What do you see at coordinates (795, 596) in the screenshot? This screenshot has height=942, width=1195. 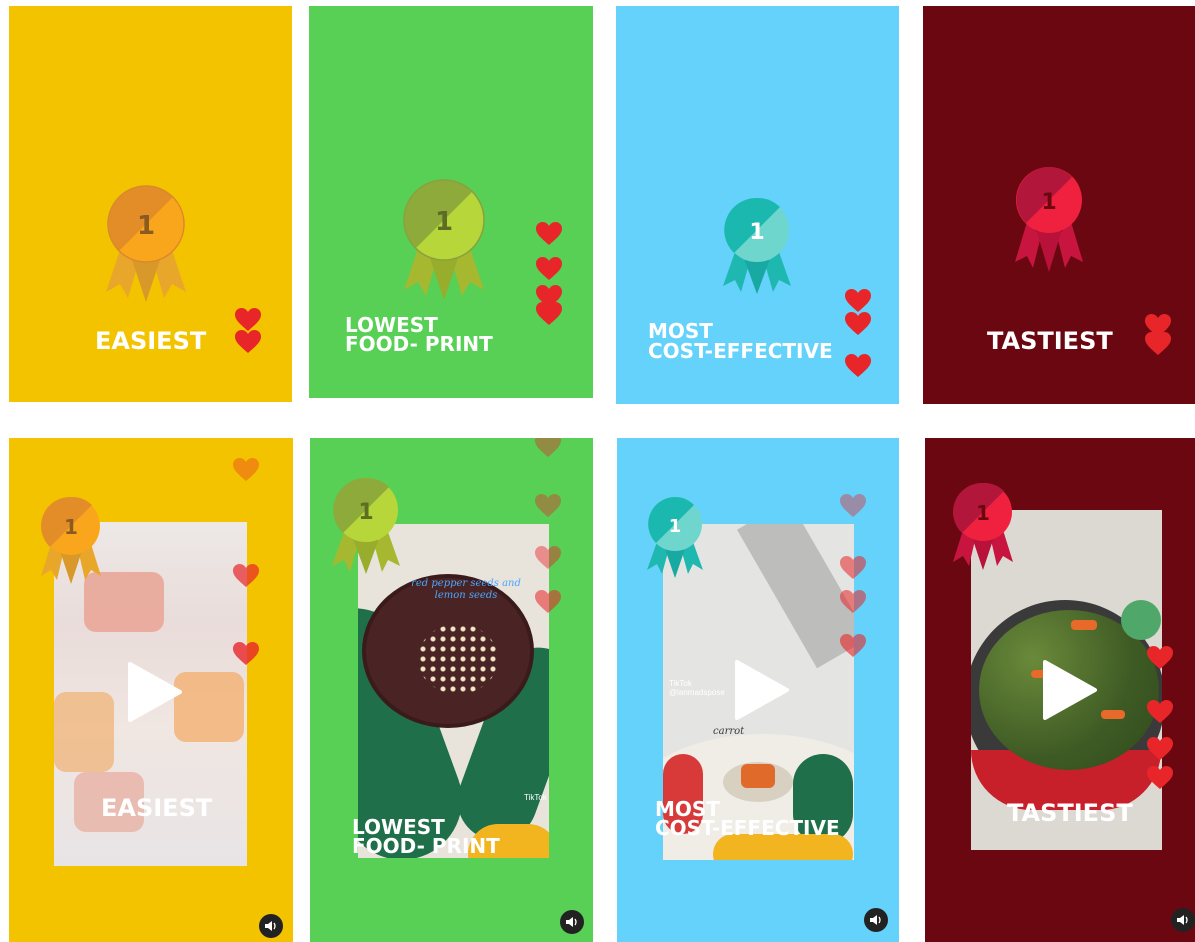 I see `shadow` at bounding box center [795, 596].